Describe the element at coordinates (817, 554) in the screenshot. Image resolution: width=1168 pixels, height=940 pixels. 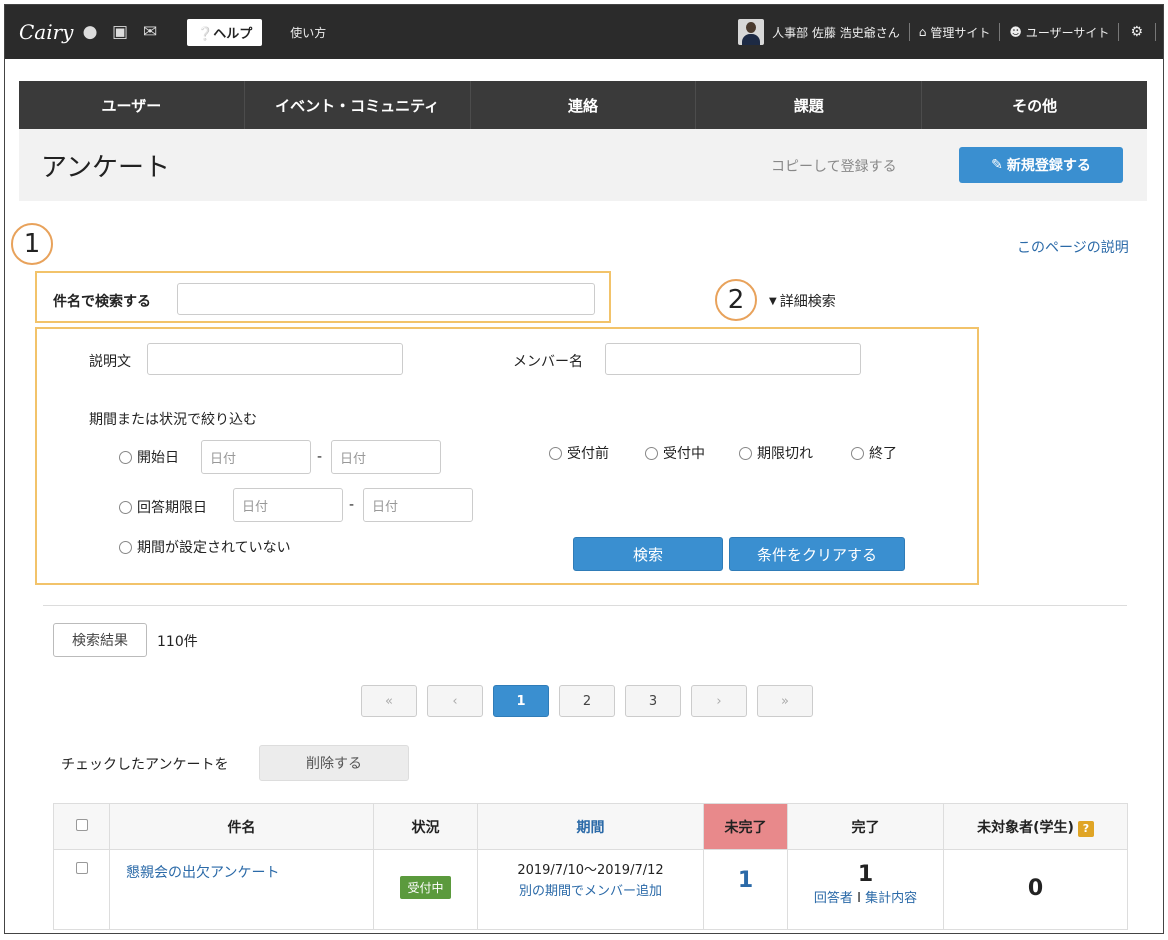
I see `clear-conditions-button: 条件をクリアする` at that location.